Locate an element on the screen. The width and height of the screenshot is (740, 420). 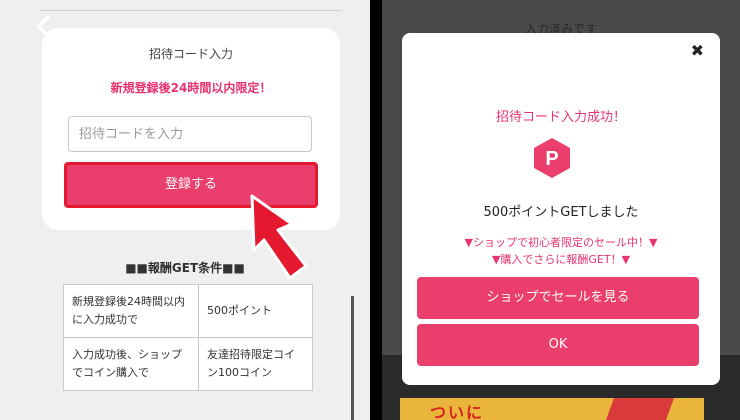
points-message: 500ポイントGETしました is located at coordinates (561, 212).